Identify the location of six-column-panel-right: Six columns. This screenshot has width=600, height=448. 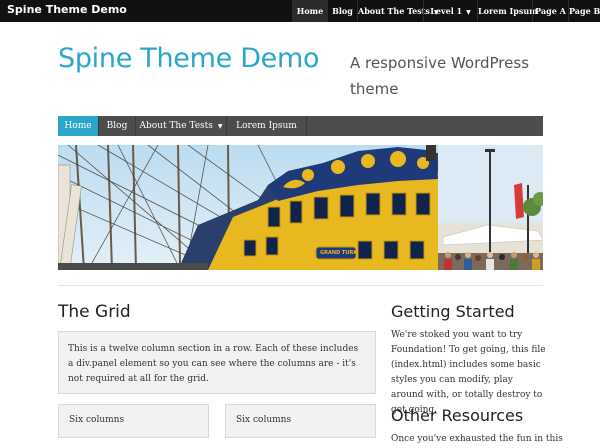
(300, 421).